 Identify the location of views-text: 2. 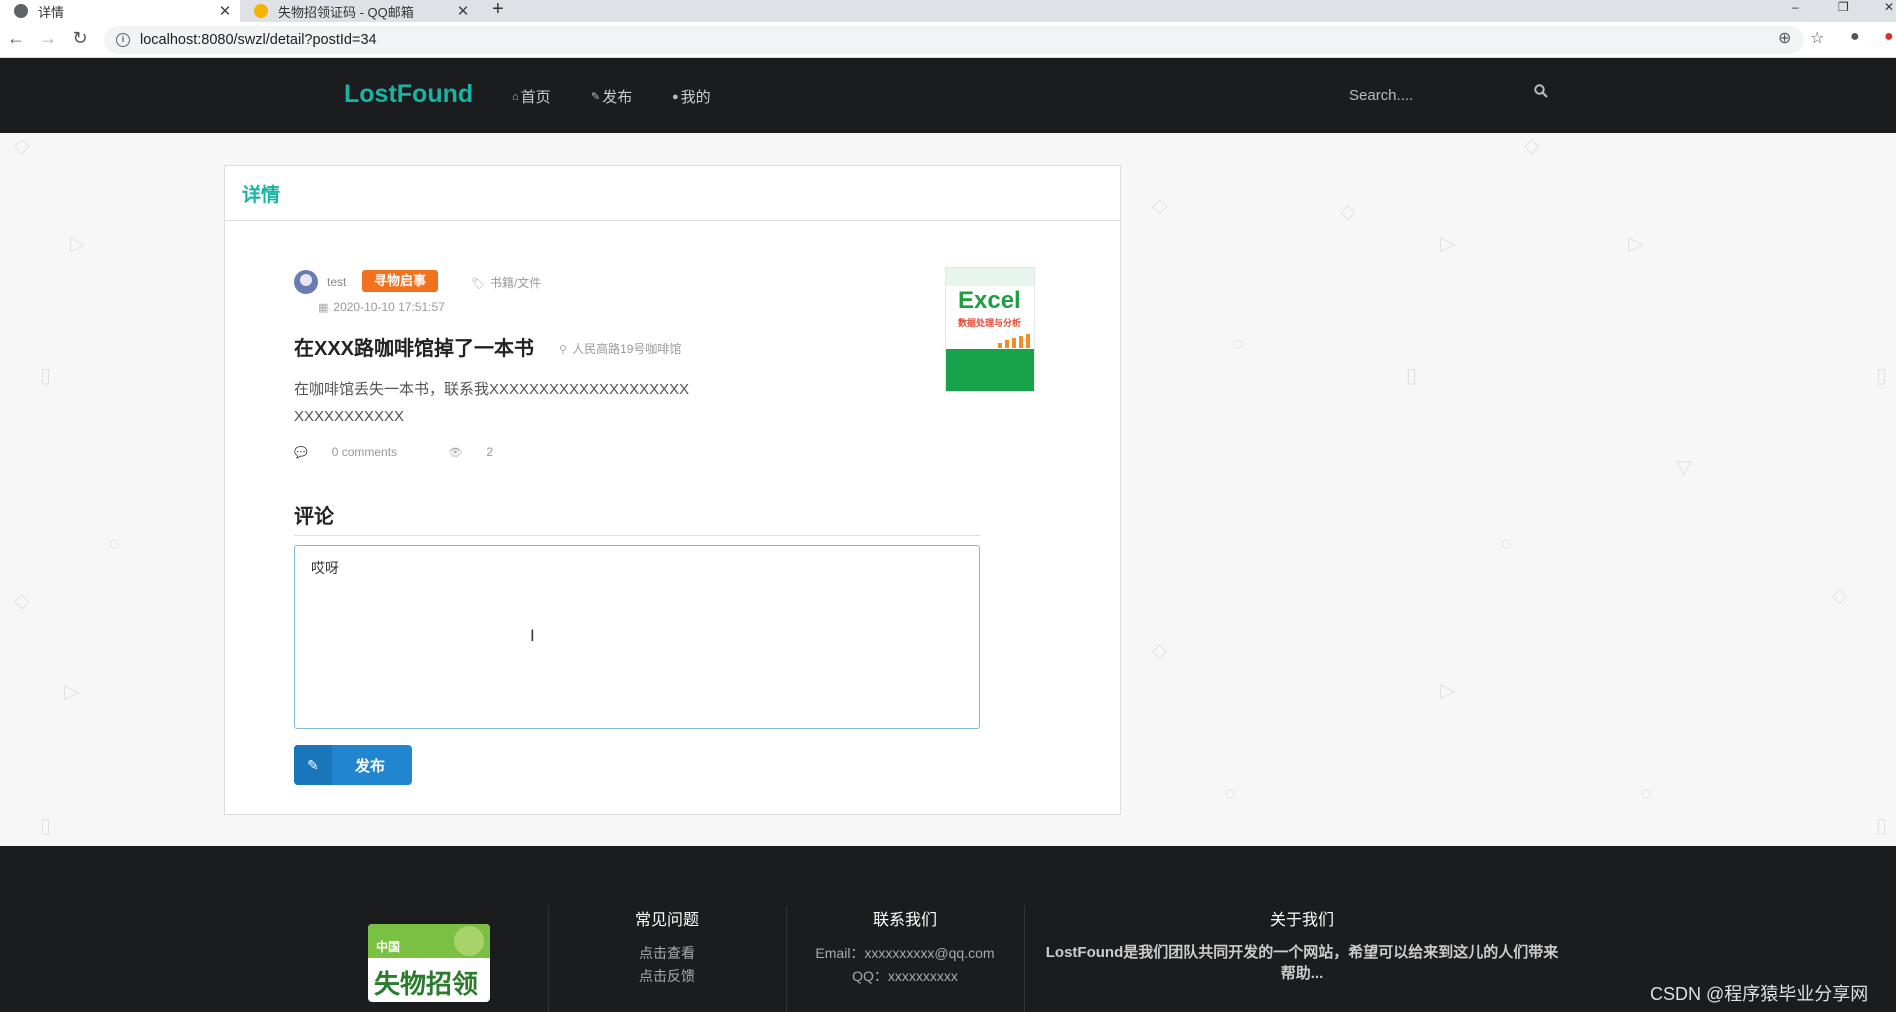
(490, 452).